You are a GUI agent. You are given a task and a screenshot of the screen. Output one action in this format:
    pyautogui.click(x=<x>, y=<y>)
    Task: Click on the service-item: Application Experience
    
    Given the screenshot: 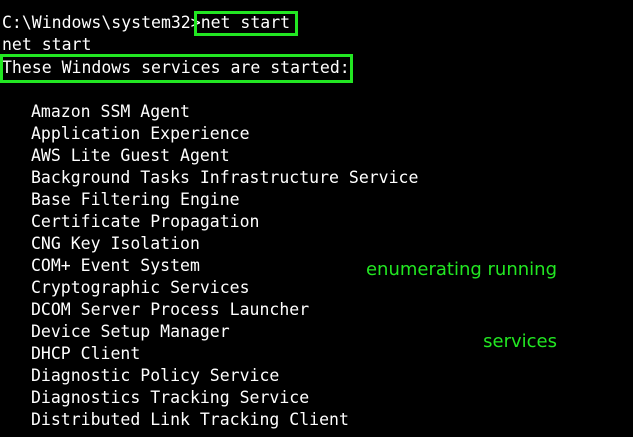 What is the action you would take?
    pyautogui.click(x=140, y=133)
    